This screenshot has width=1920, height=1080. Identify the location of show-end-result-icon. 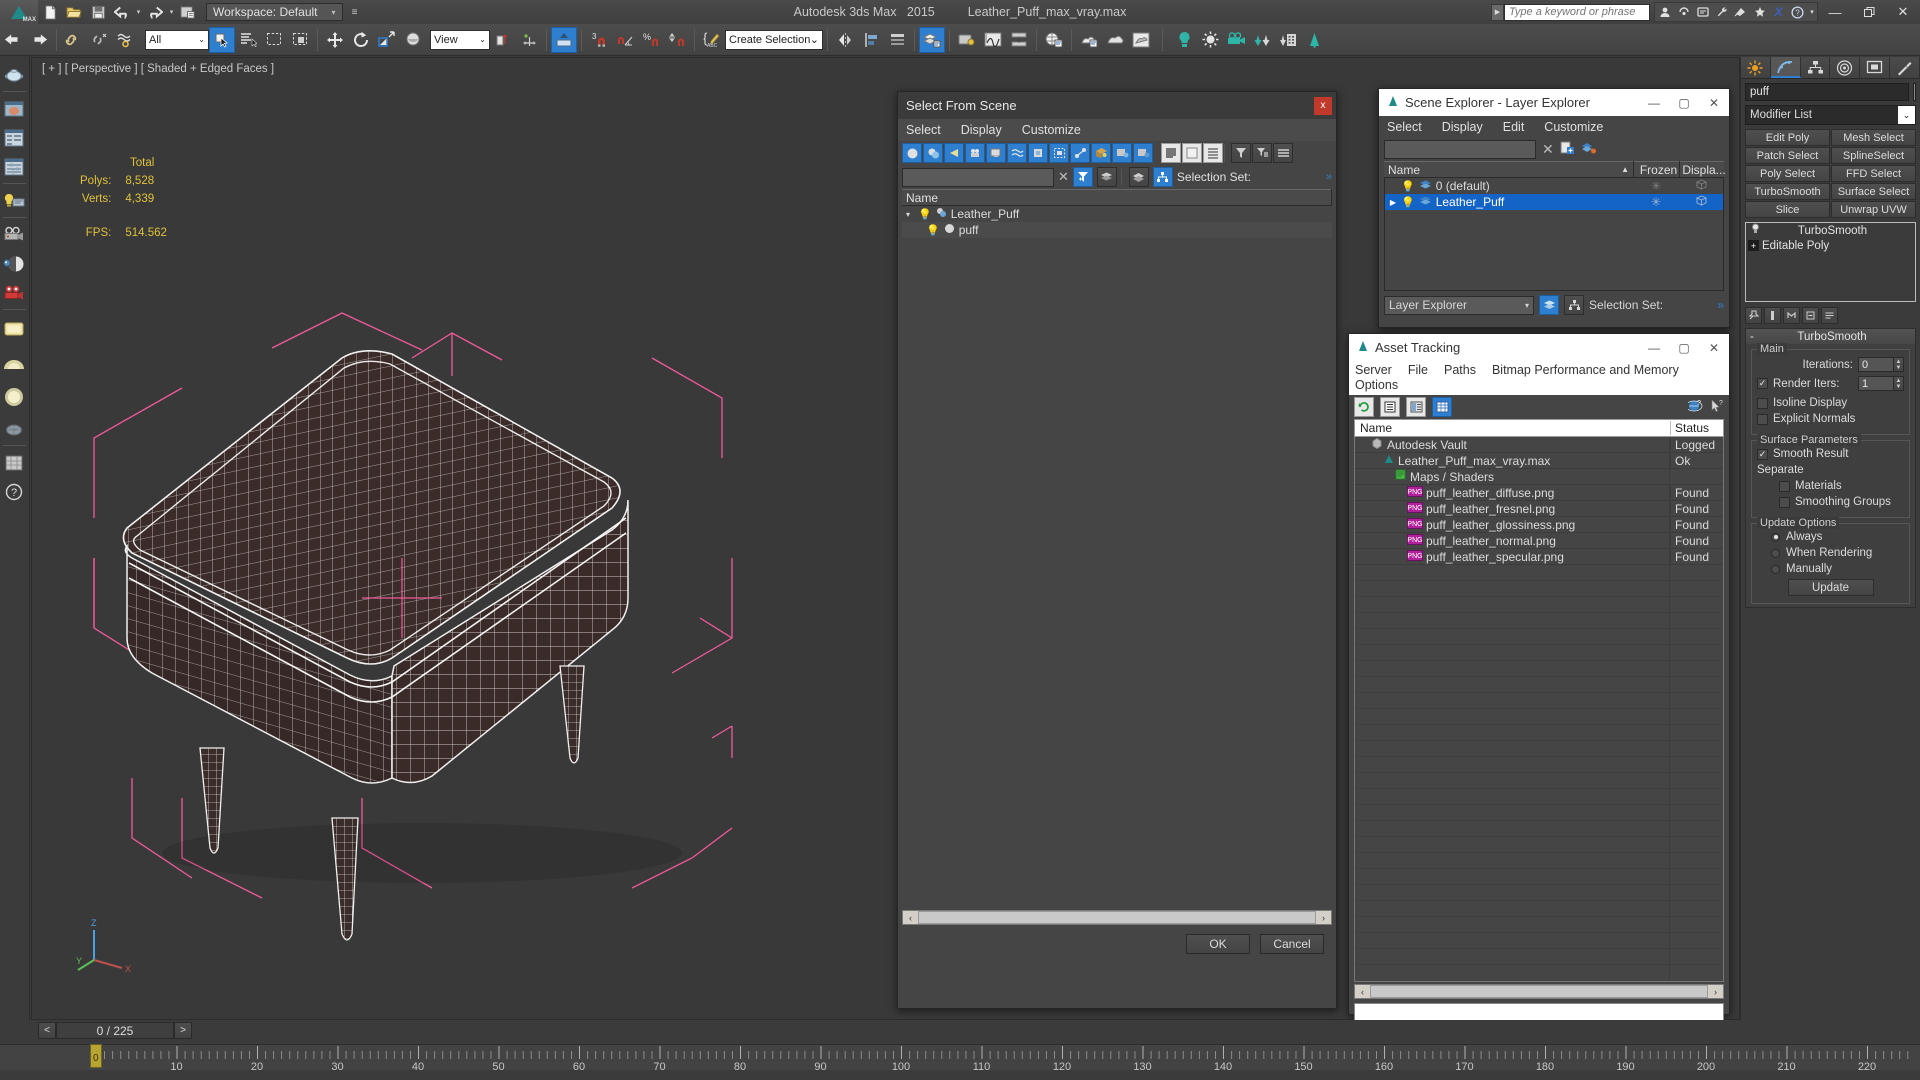
(1772, 315).